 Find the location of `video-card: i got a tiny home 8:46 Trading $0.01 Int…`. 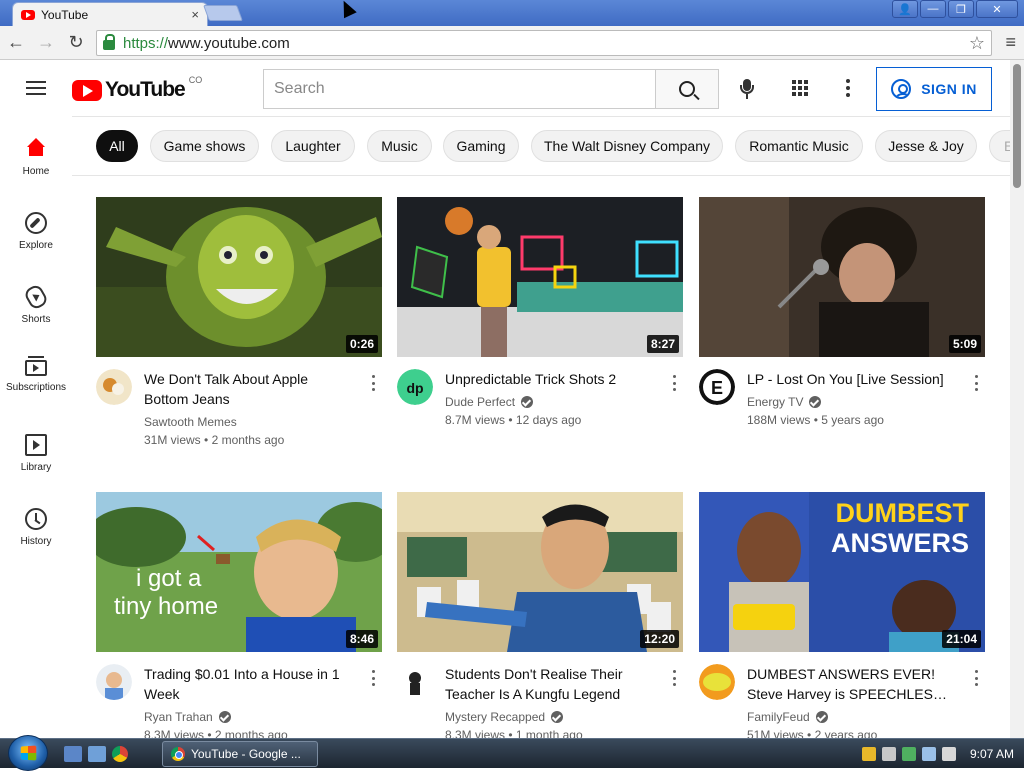

video-card: i got a tiny home 8:46 Trading $0.01 Int… is located at coordinates (239, 615).